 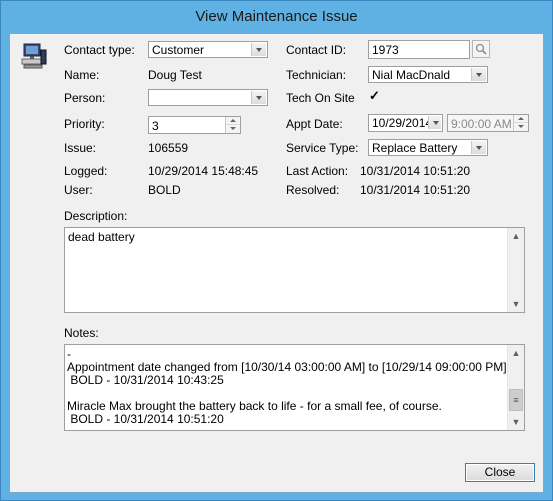 What do you see at coordinates (515, 270) in the screenshot?
I see `description-scrollbar: ▲ ▼` at bounding box center [515, 270].